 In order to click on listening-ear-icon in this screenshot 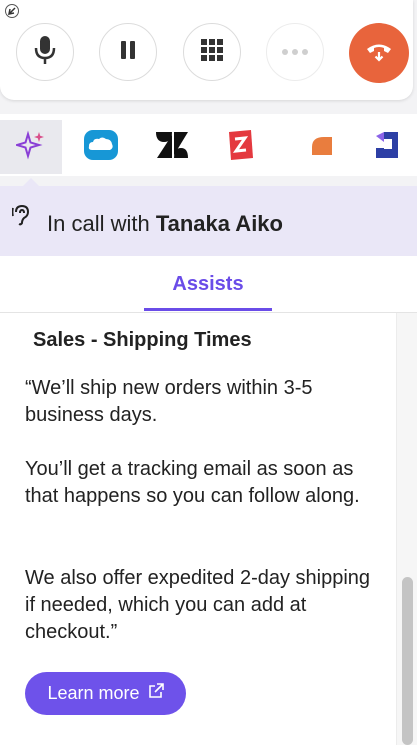, I will do `click(21, 217)`.